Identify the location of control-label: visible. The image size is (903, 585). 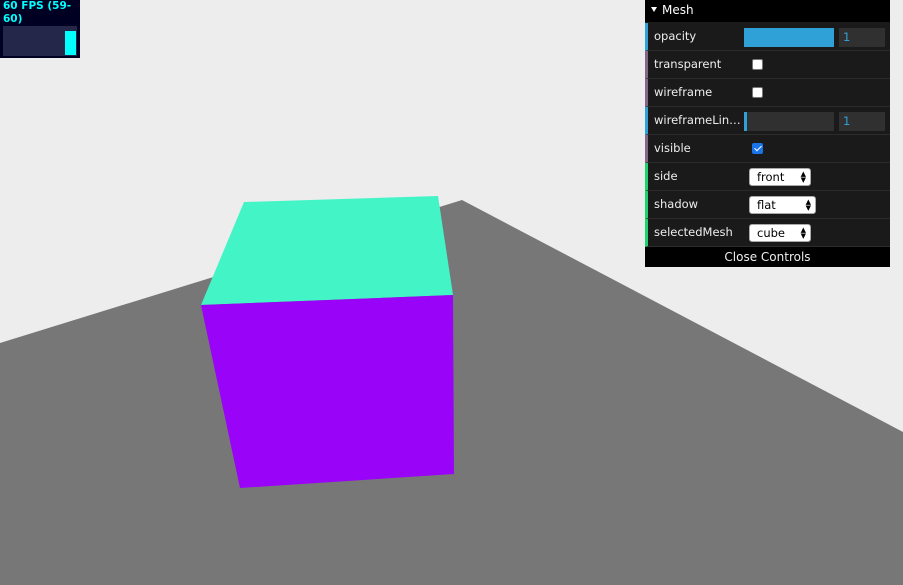
(672, 148).